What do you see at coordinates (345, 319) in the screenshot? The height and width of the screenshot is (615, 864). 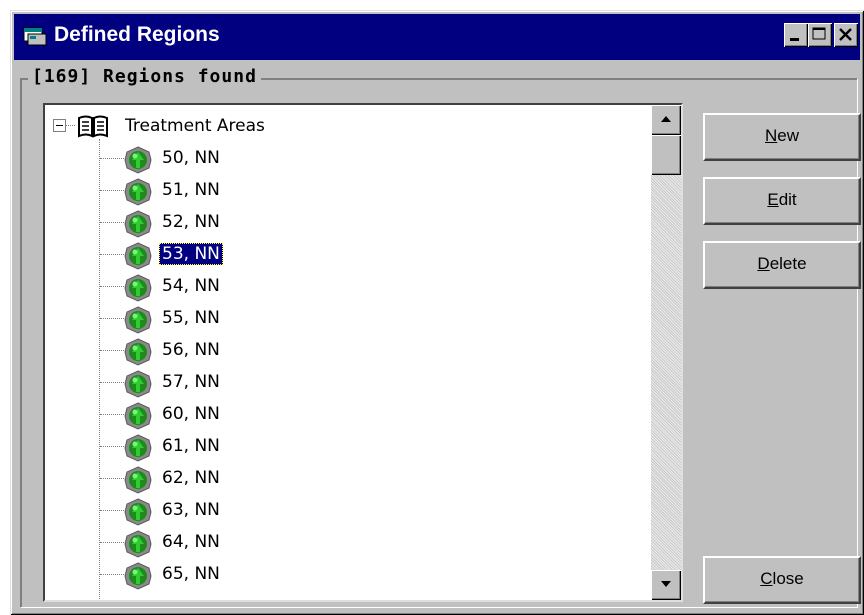 I see `tree-item: 55, NN` at bounding box center [345, 319].